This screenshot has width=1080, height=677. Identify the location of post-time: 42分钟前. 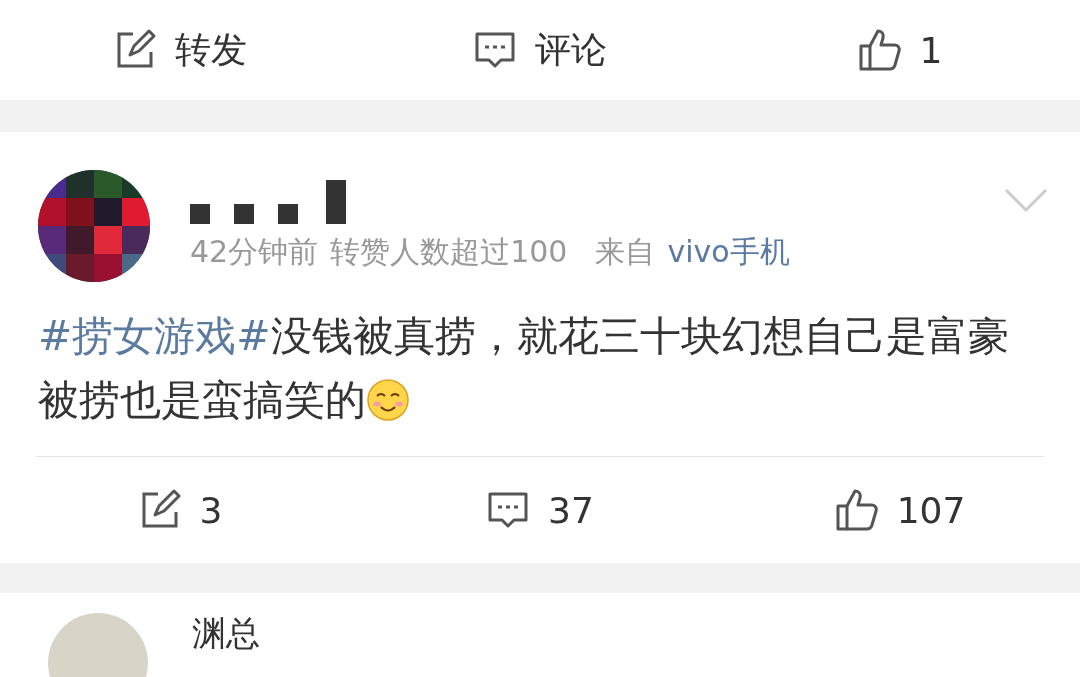
(254, 251).